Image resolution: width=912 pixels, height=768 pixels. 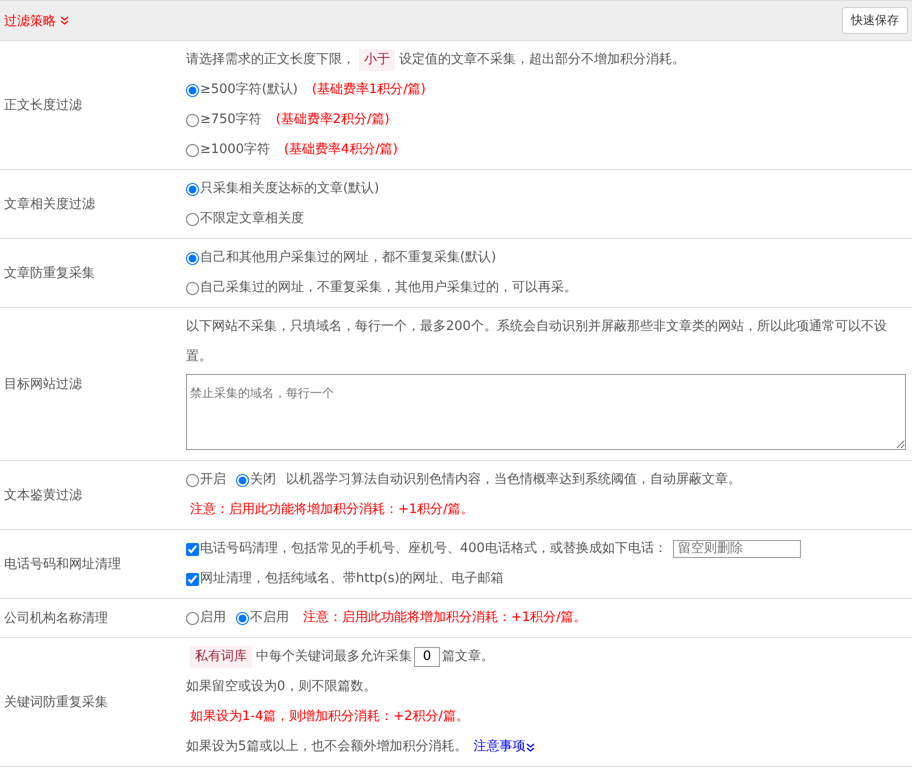 What do you see at coordinates (334, 657) in the screenshot?
I see `description-text: 中每个关键词最多允许采集` at bounding box center [334, 657].